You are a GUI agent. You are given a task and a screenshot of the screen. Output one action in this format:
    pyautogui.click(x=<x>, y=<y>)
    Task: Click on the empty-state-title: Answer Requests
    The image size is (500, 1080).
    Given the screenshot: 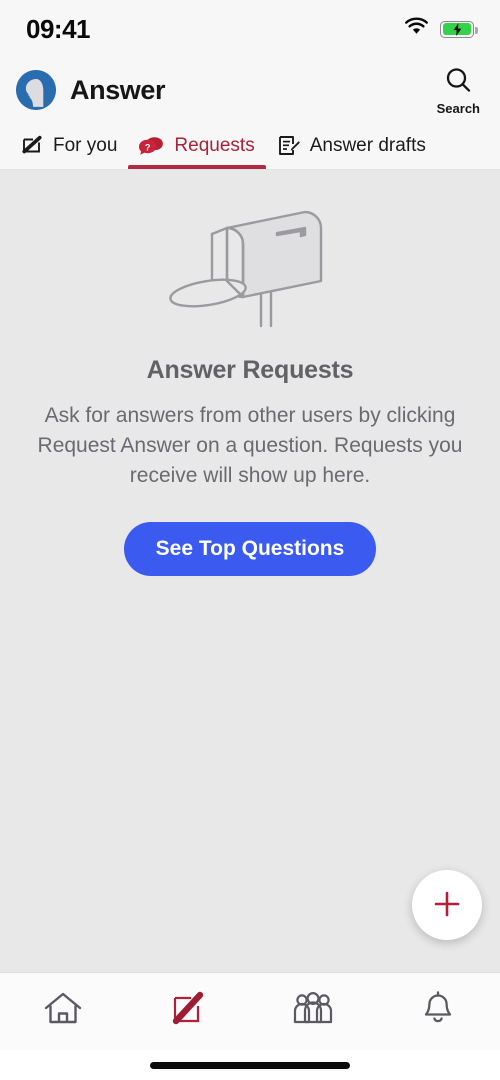 What is the action you would take?
    pyautogui.click(x=250, y=370)
    